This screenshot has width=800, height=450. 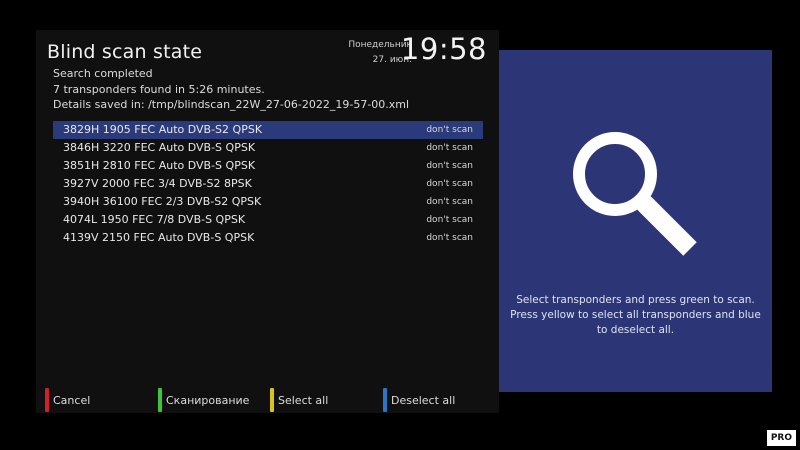 What do you see at coordinates (272, 400) in the screenshot?
I see `yellow-key-icon` at bounding box center [272, 400].